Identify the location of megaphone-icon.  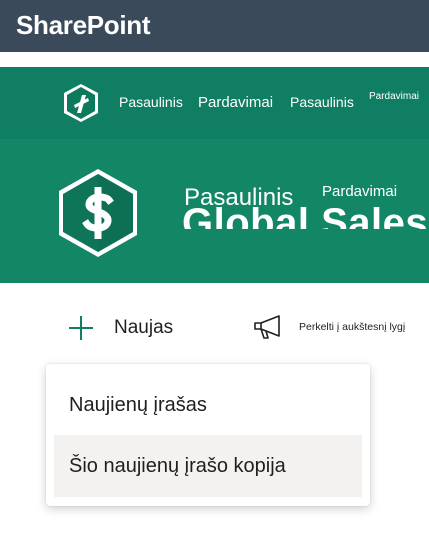
(268, 327).